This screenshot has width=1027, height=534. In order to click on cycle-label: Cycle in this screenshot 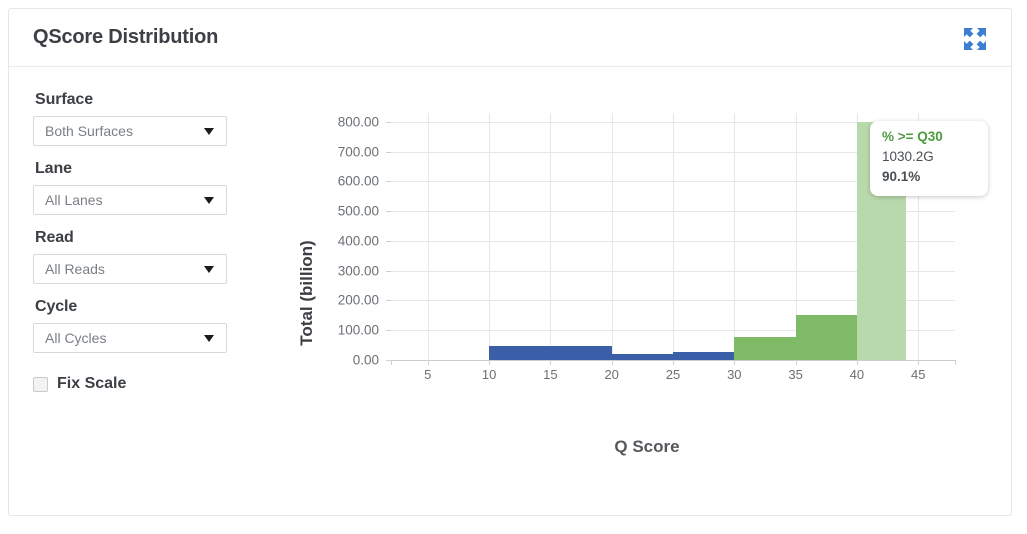, I will do `click(56, 306)`.